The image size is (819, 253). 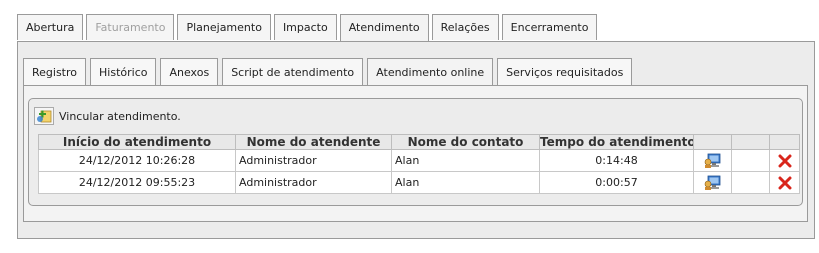 What do you see at coordinates (616, 160) in the screenshot?
I see `cell-tempo: 0:14:48` at bounding box center [616, 160].